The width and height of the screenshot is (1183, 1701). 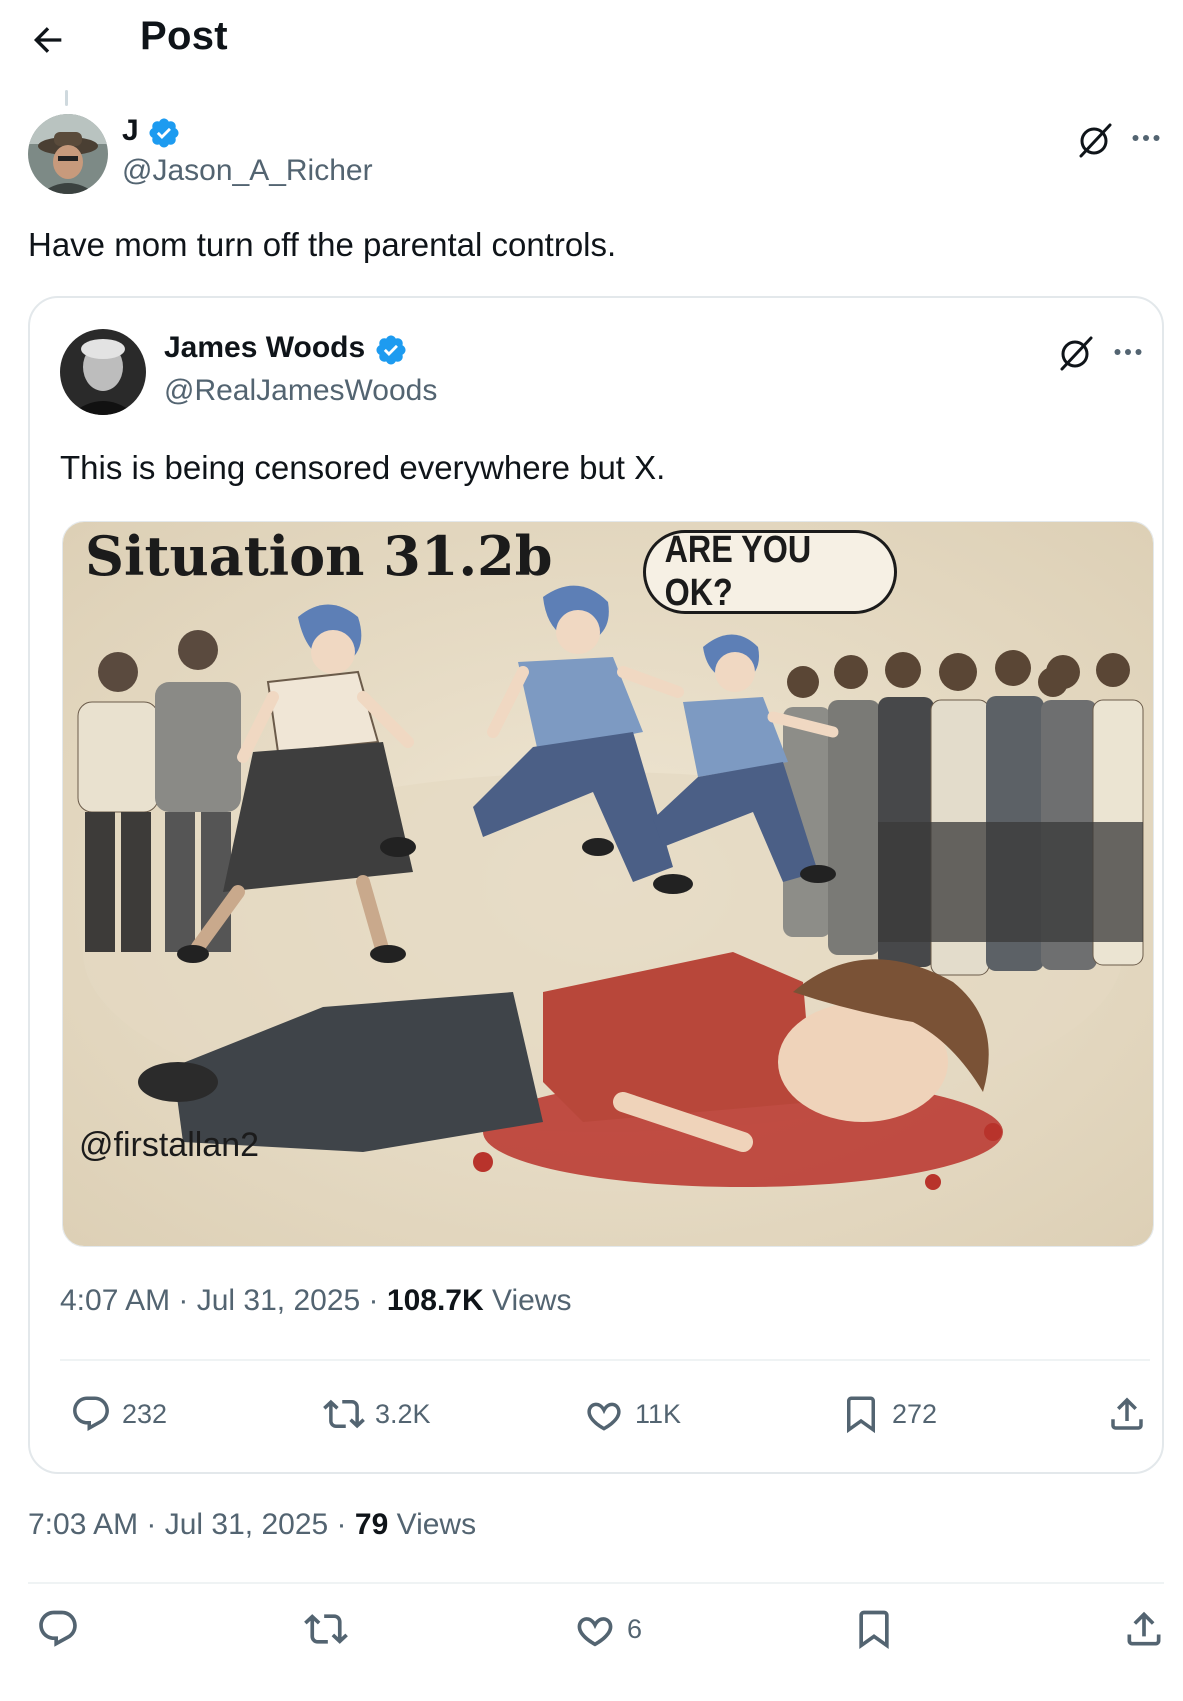 What do you see at coordinates (371, 1524) in the screenshot?
I see `post-views-count: 79` at bounding box center [371, 1524].